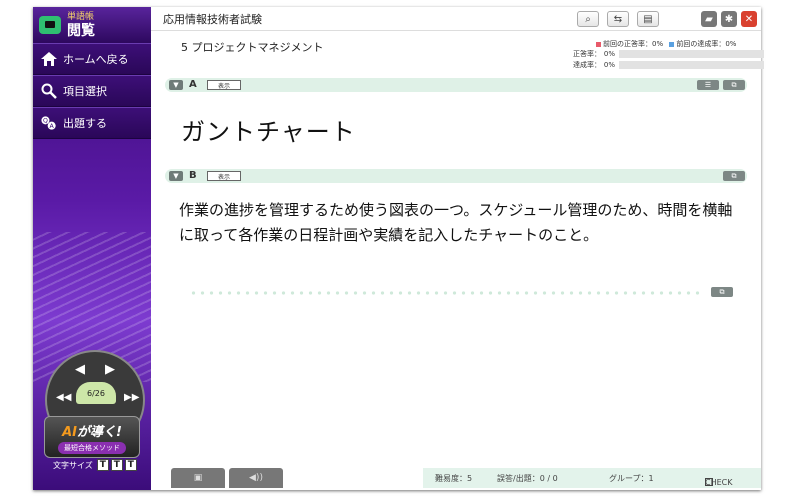 This screenshot has height=500, width=800. I want to click on speaker-icon: ◀)), so click(256, 478).